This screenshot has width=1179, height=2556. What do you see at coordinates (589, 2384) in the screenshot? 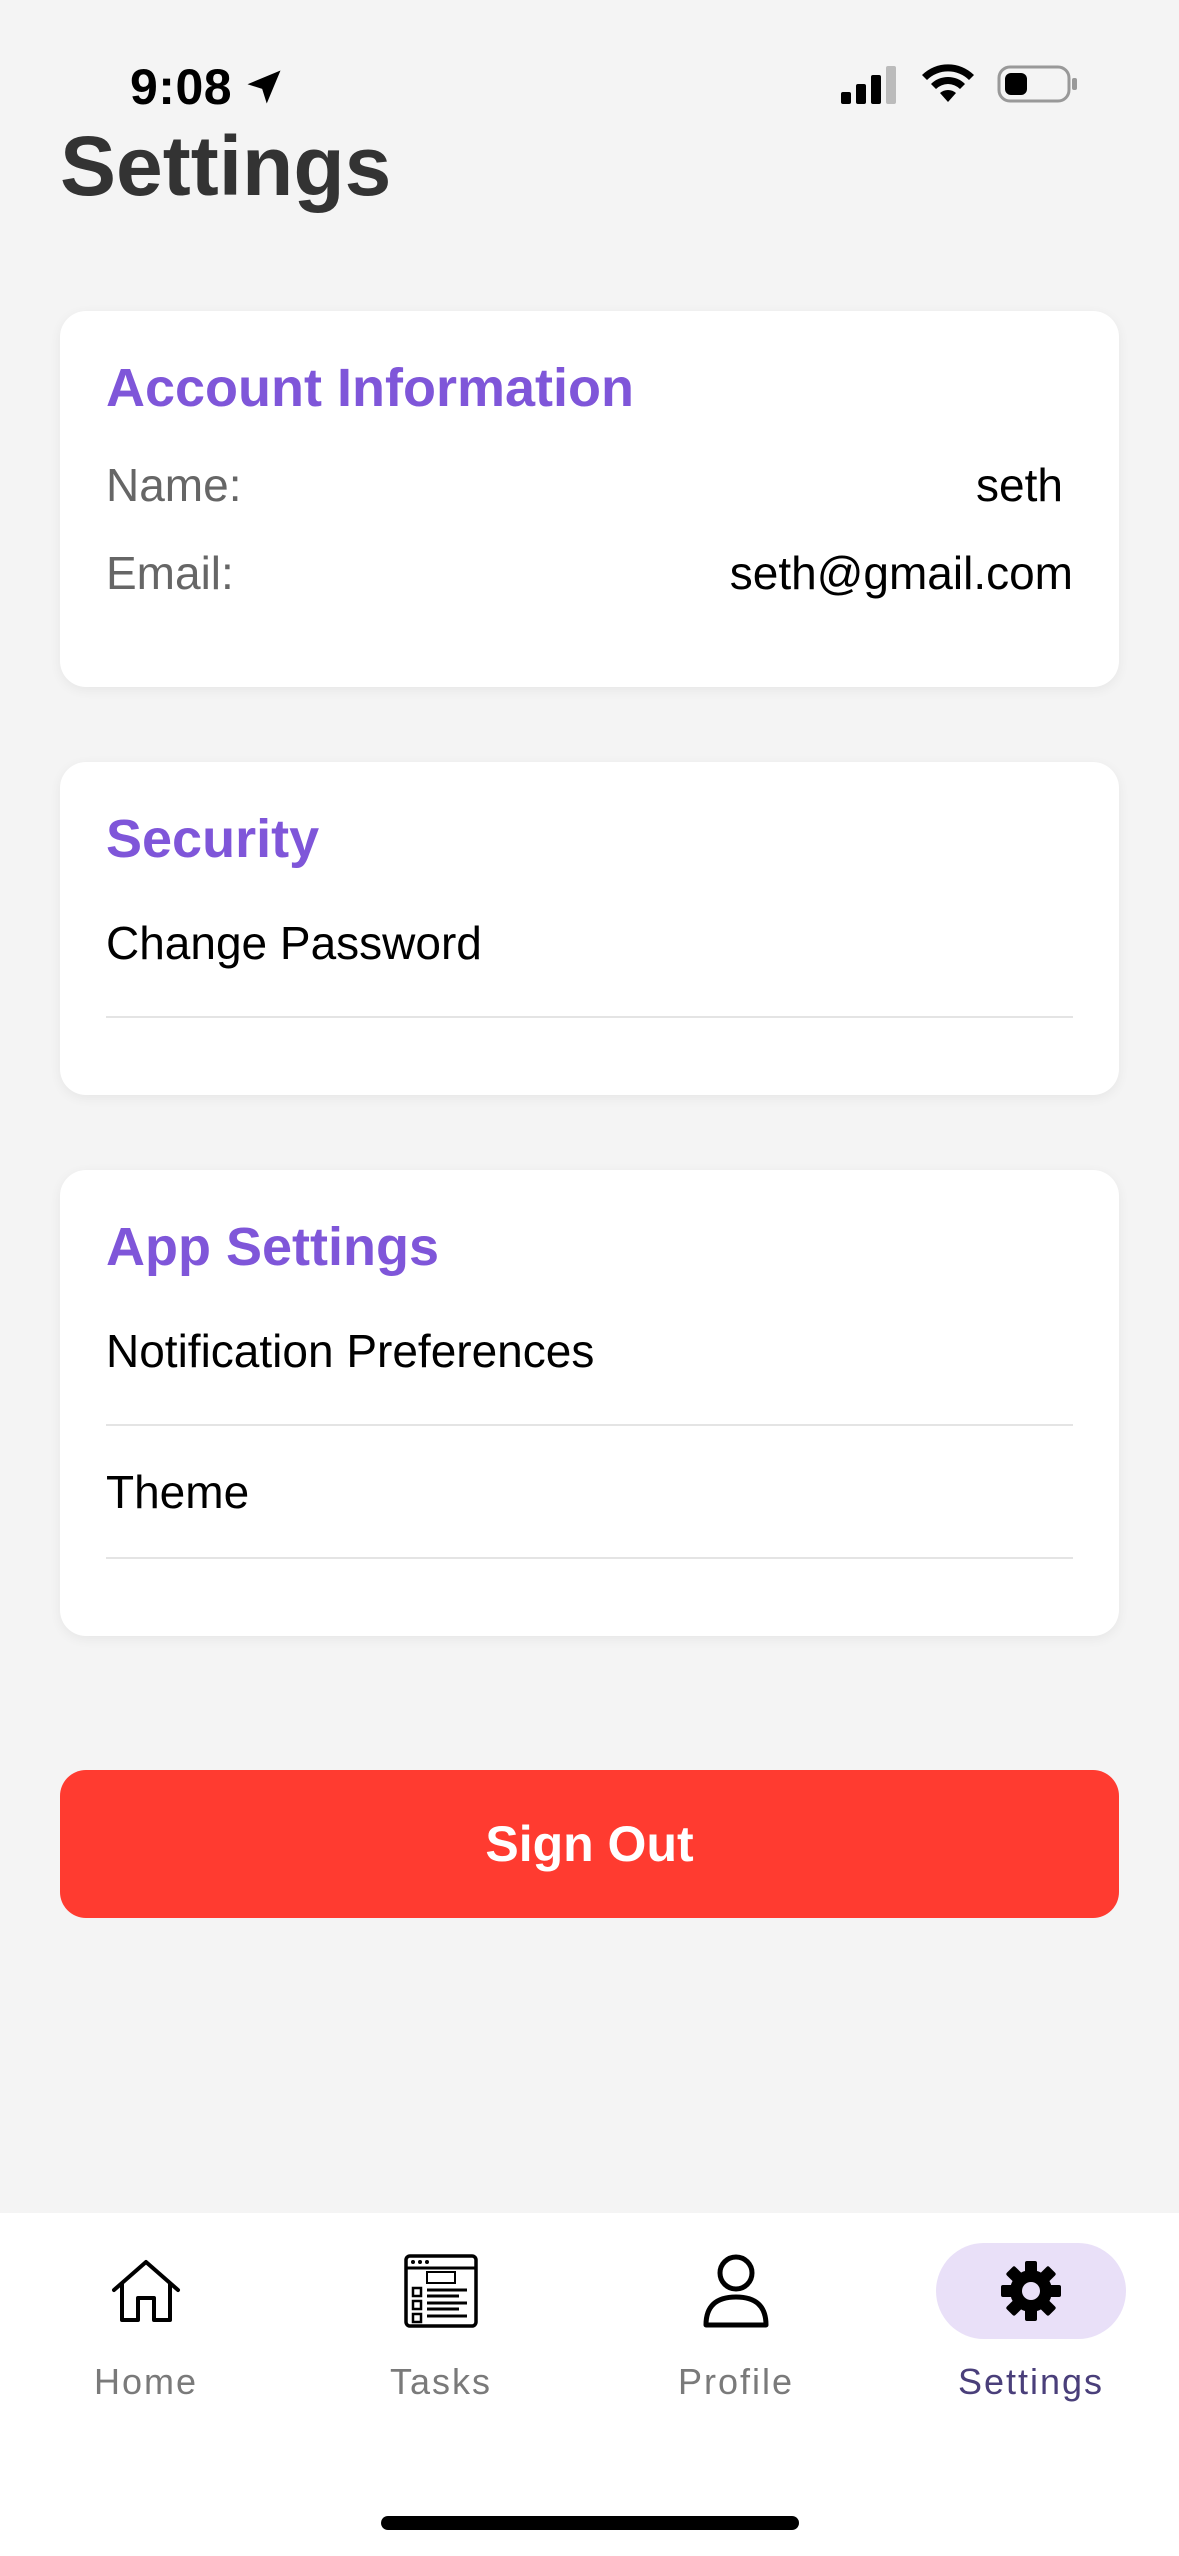
I see `bottom-tab-bar: Home Tasks Profile Settings` at bounding box center [589, 2384].